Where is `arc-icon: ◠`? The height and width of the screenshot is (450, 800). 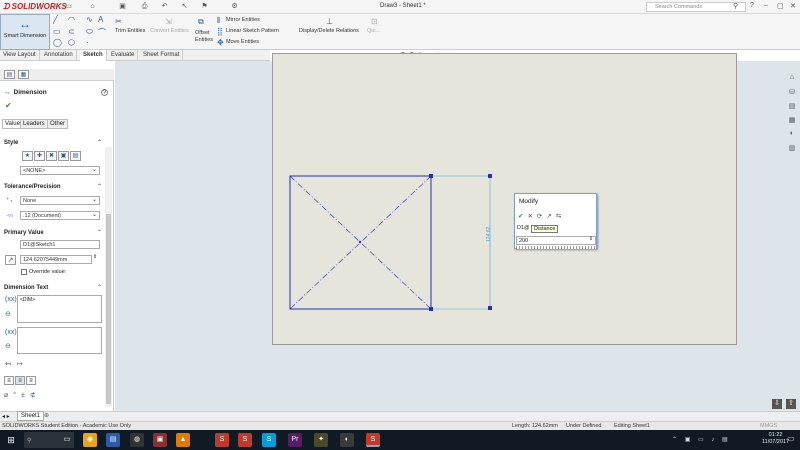
arc-icon: ◠ is located at coordinates (71, 19).